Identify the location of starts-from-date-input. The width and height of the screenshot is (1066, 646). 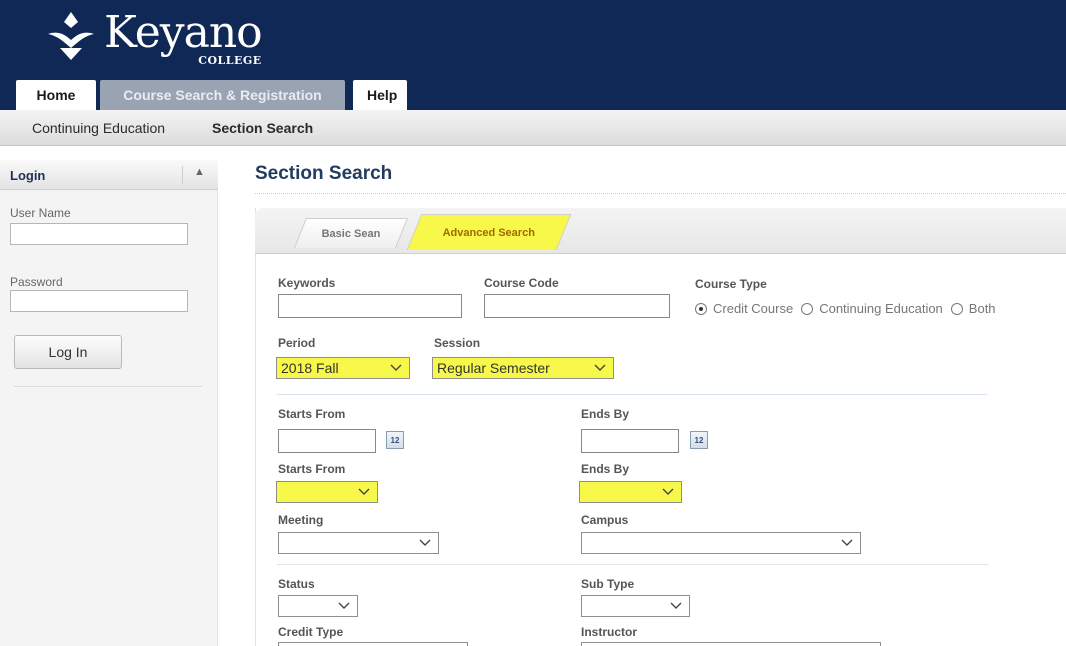
(327, 441).